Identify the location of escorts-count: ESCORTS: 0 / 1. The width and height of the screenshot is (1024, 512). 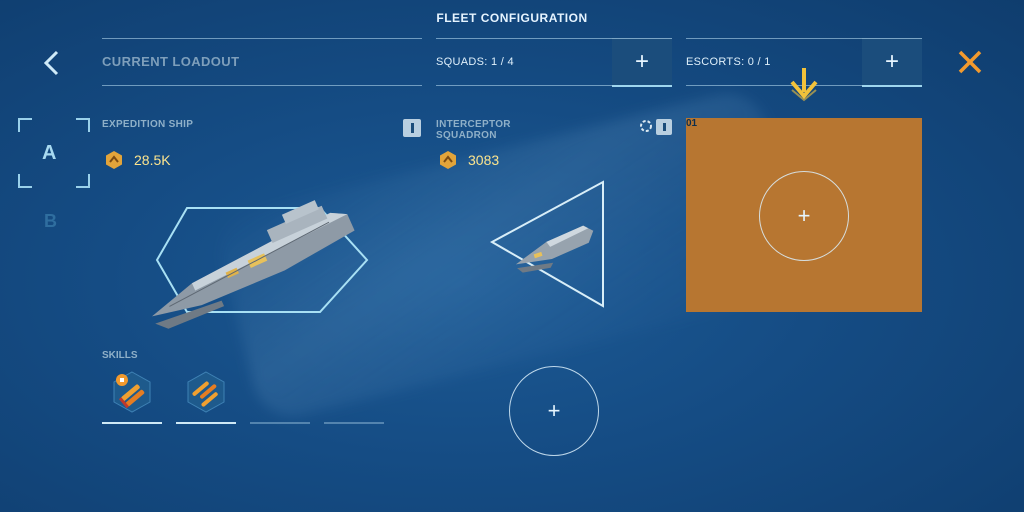
(728, 62).